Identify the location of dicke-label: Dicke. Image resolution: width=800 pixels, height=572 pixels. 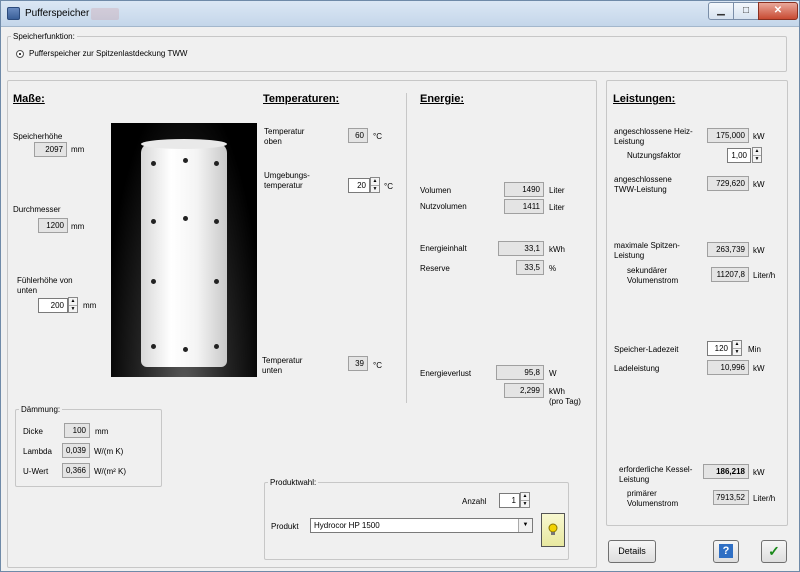
(33, 431).